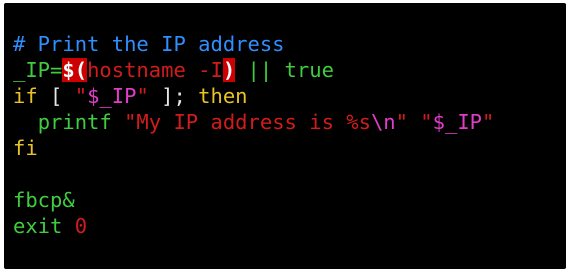 The image size is (572, 275). What do you see at coordinates (229, 70) in the screenshot?
I see `bracket-match-highlight: )` at bounding box center [229, 70].